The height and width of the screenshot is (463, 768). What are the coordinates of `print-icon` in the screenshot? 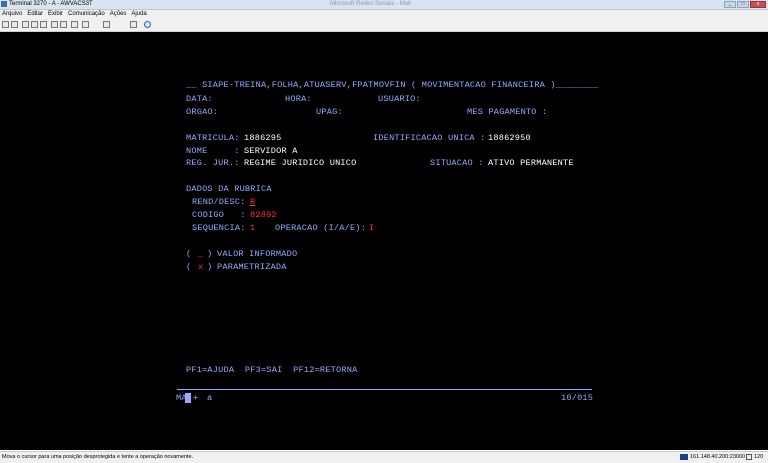 It's located at (5, 24).